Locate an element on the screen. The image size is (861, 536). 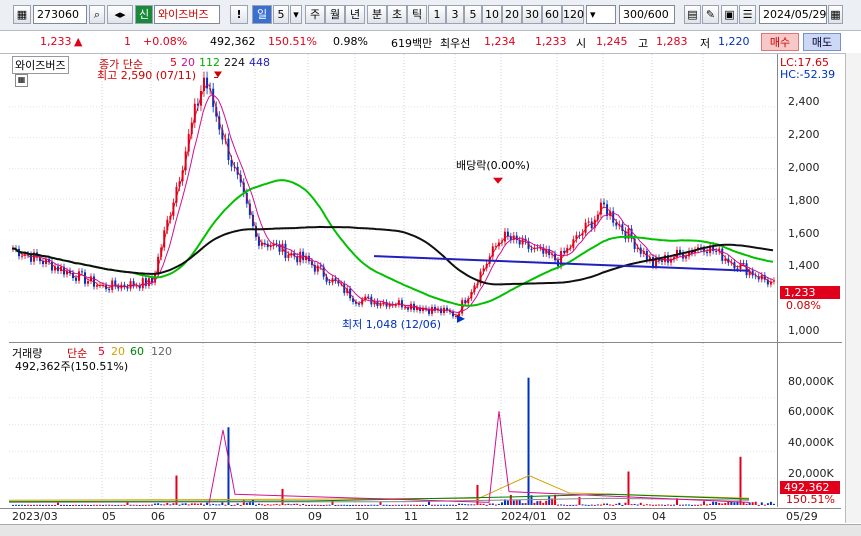
settings-icon: ☰ is located at coordinates (747, 14).